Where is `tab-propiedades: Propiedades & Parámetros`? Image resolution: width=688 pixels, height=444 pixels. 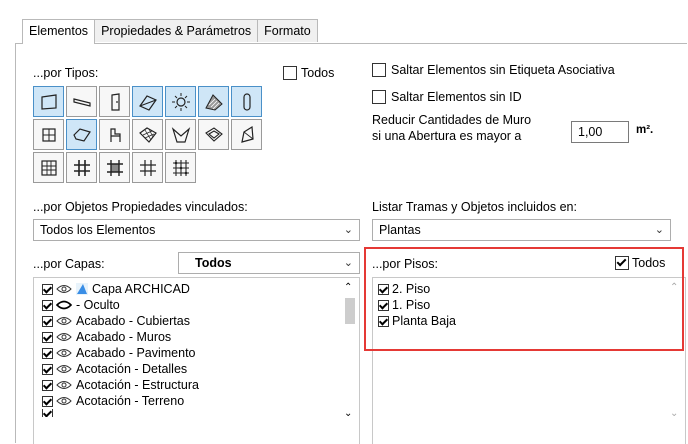
tab-propiedades: Propiedades & Parámetros is located at coordinates (176, 30).